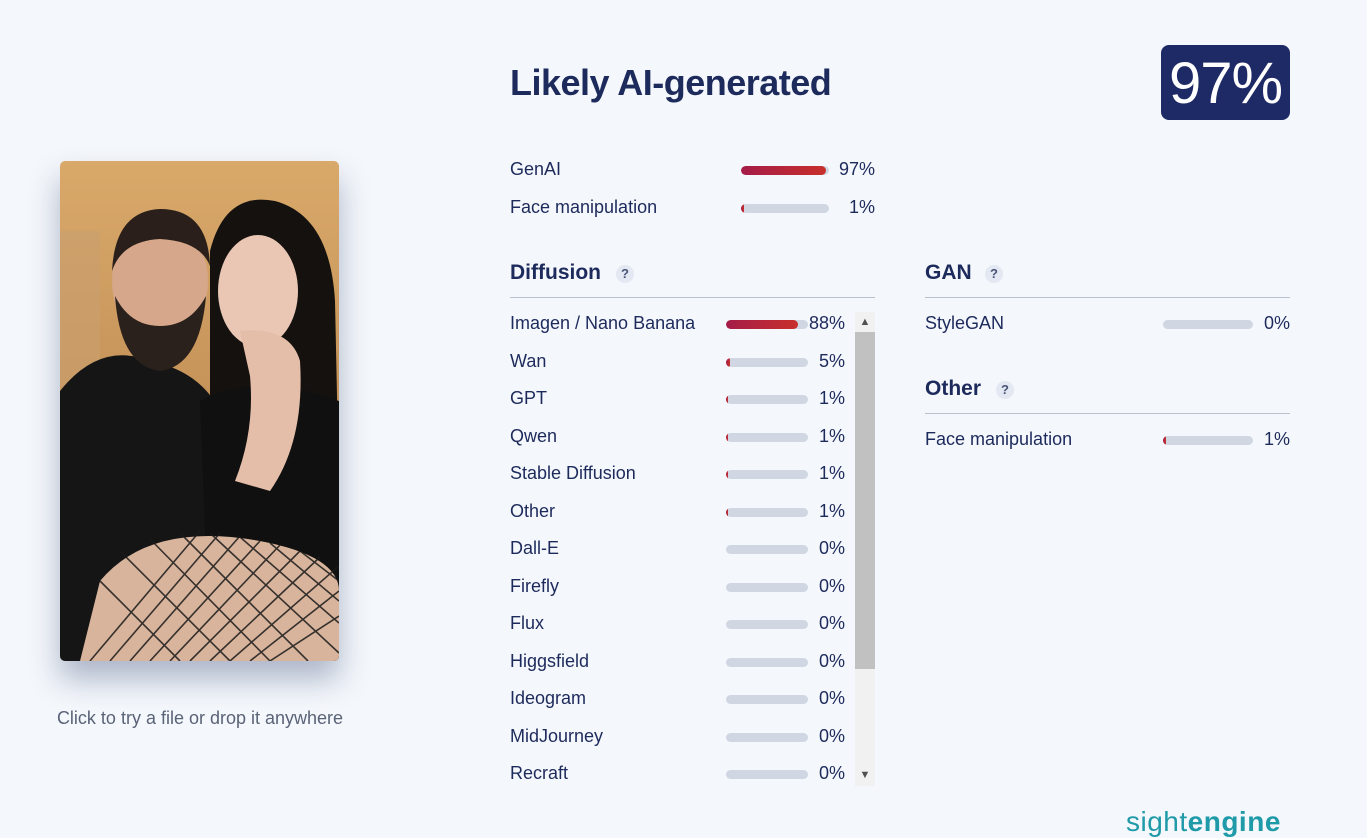  I want to click on score-row: MidJourney 0%, so click(682, 738).